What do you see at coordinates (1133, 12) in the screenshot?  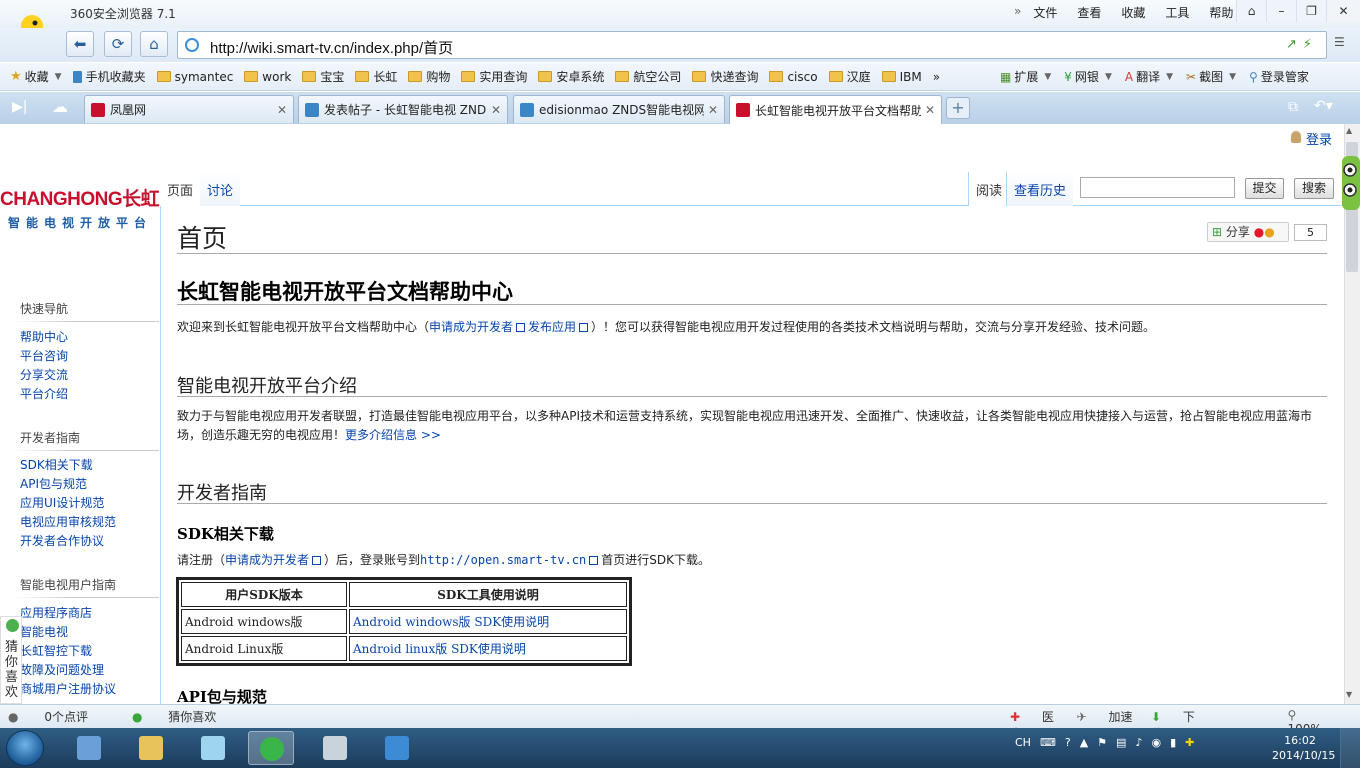 I see `menu-favorites: 收藏` at bounding box center [1133, 12].